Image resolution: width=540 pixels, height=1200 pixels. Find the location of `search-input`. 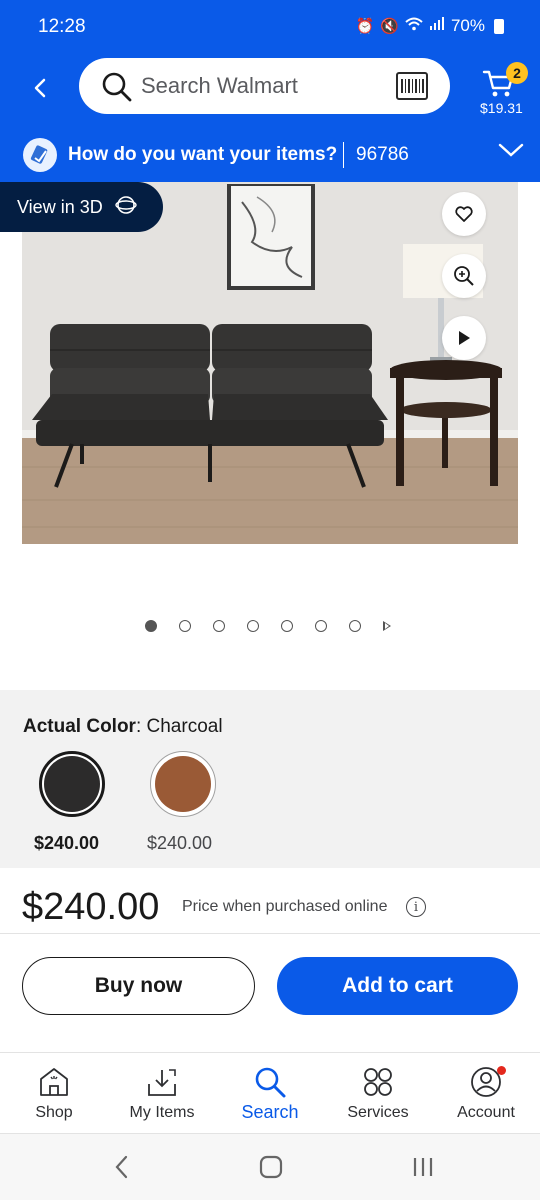

search-input is located at coordinates (261, 86).